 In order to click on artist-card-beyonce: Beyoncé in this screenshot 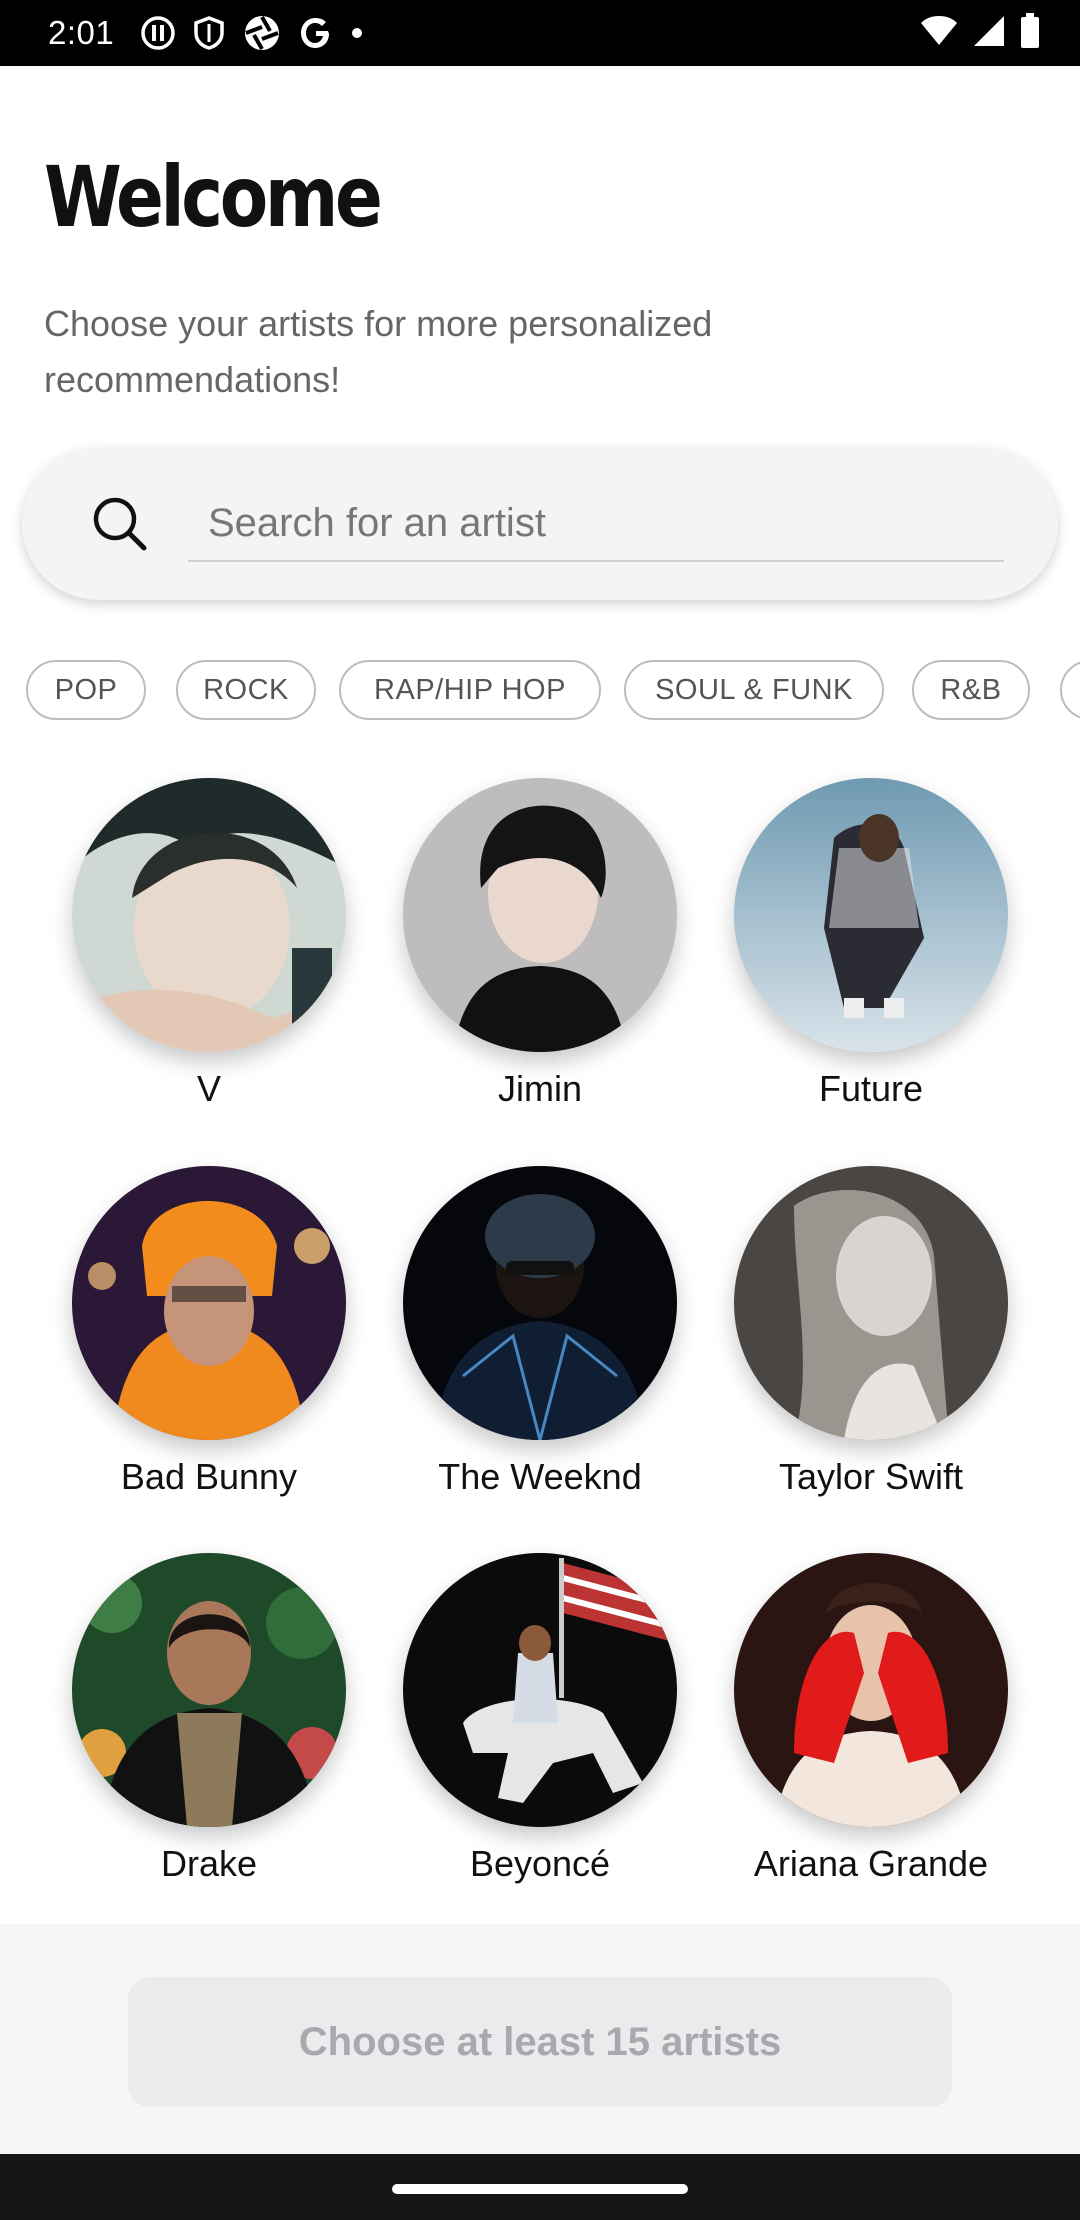, I will do `click(530, 1727)`.